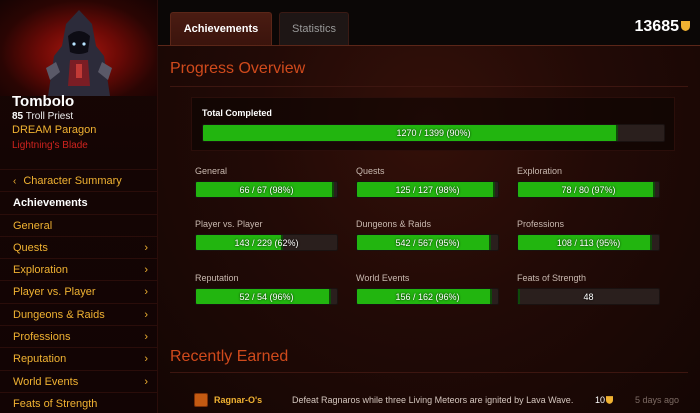 The height and width of the screenshot is (413, 700). I want to click on progress-text: 143 / 229 (62%), so click(266, 243).